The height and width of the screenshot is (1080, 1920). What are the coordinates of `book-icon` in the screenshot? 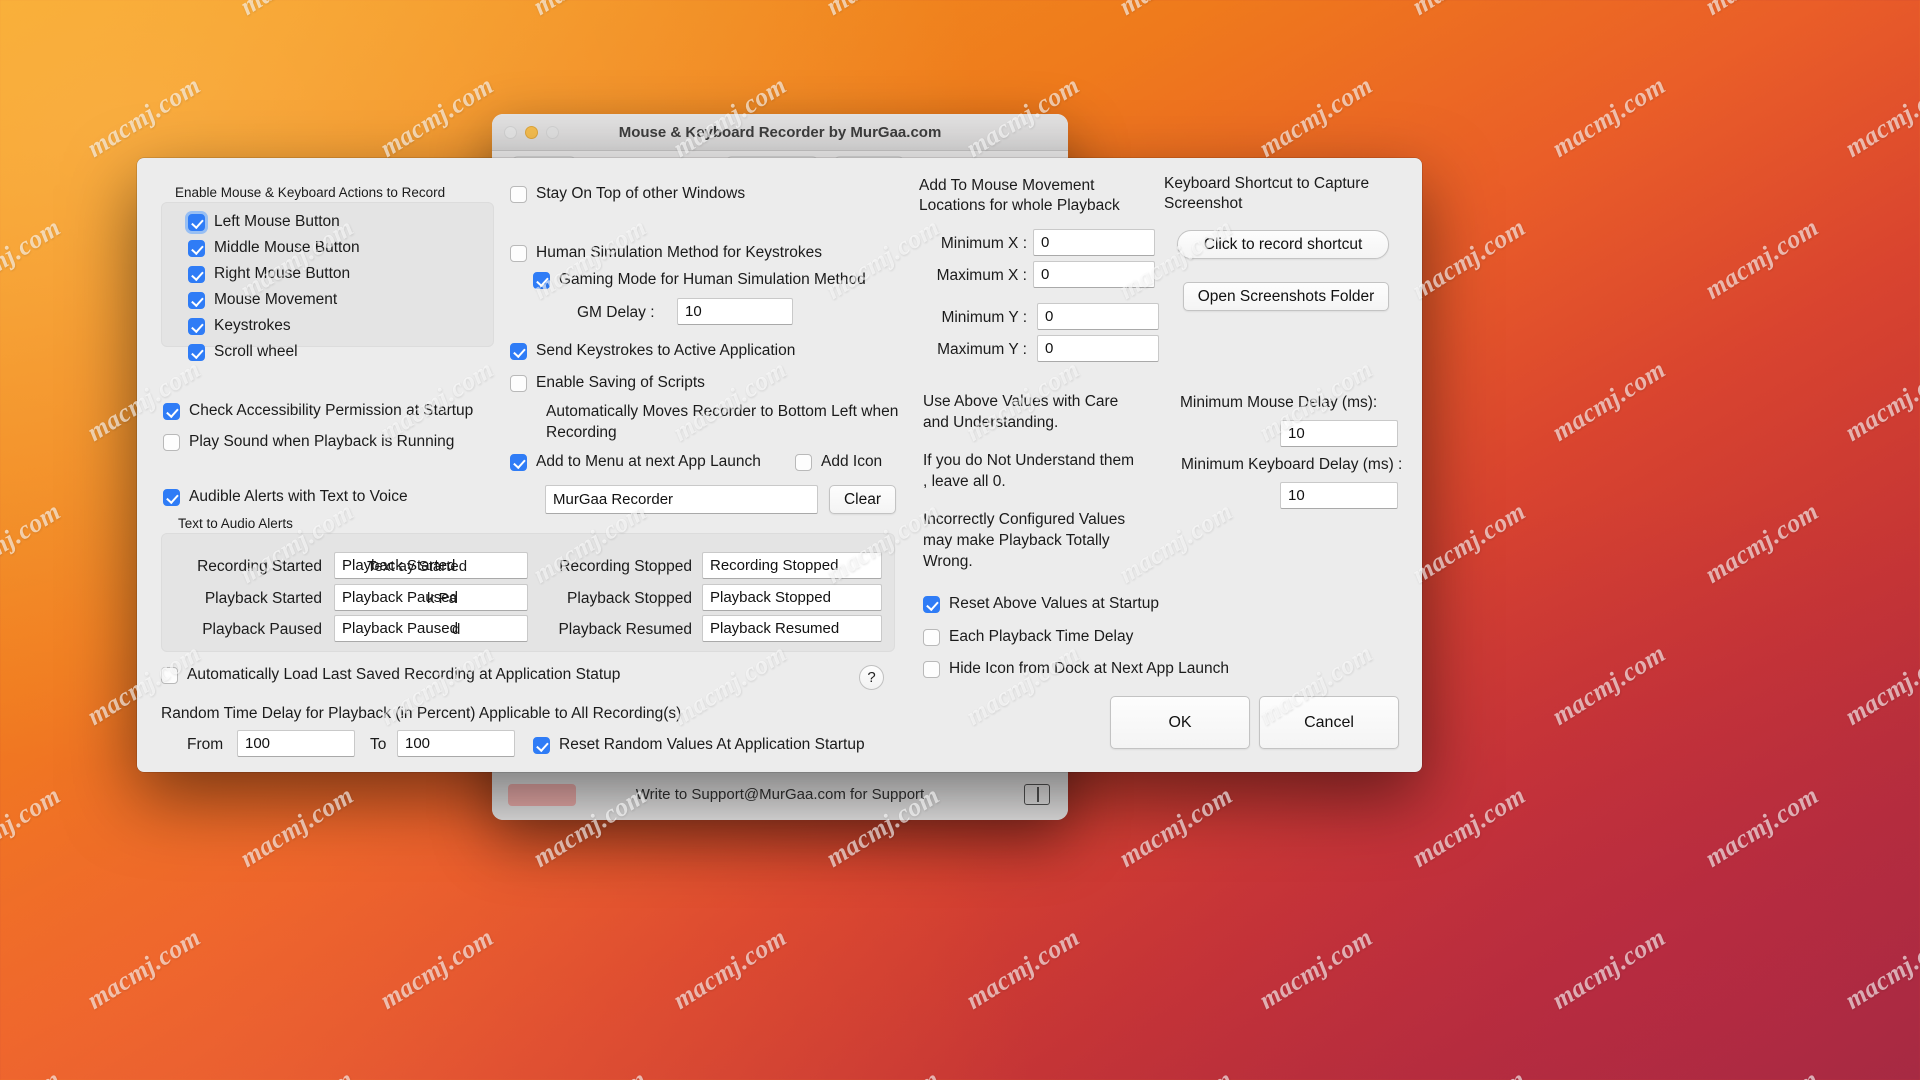 It's located at (1037, 794).